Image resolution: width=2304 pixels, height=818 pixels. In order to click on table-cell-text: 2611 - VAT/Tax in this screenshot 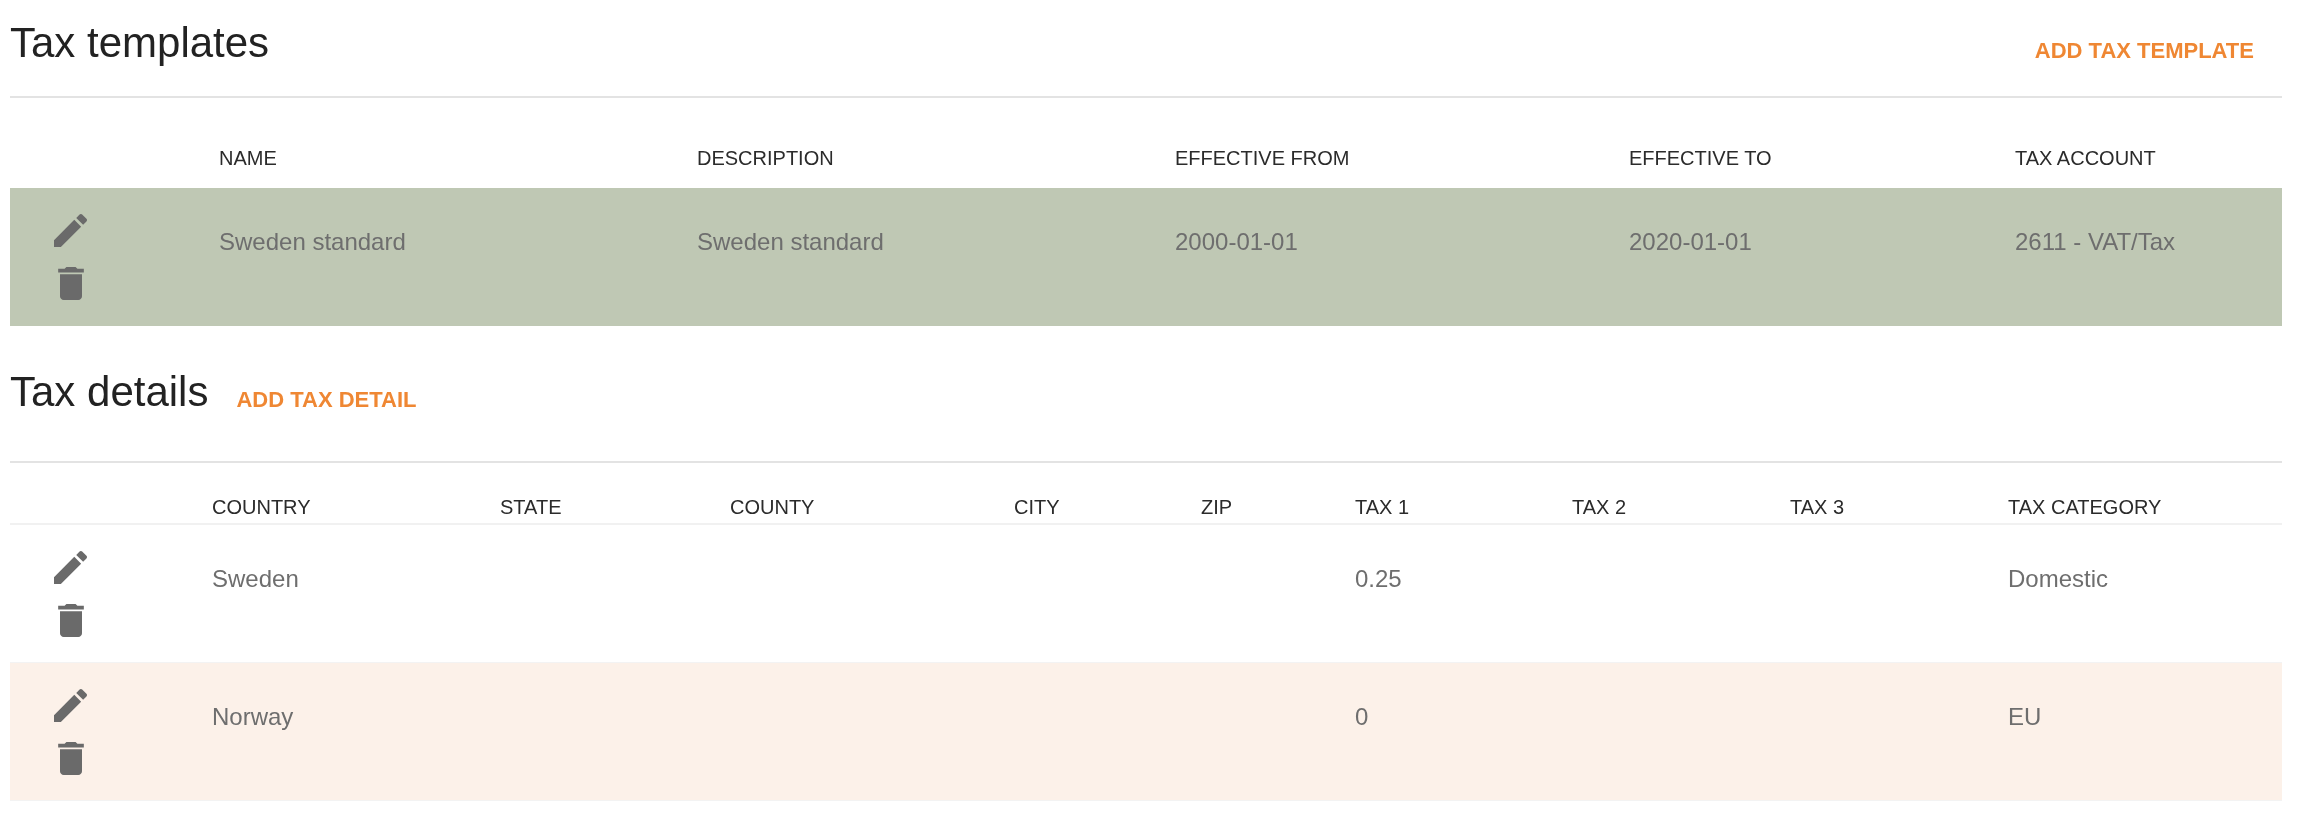, I will do `click(2096, 242)`.